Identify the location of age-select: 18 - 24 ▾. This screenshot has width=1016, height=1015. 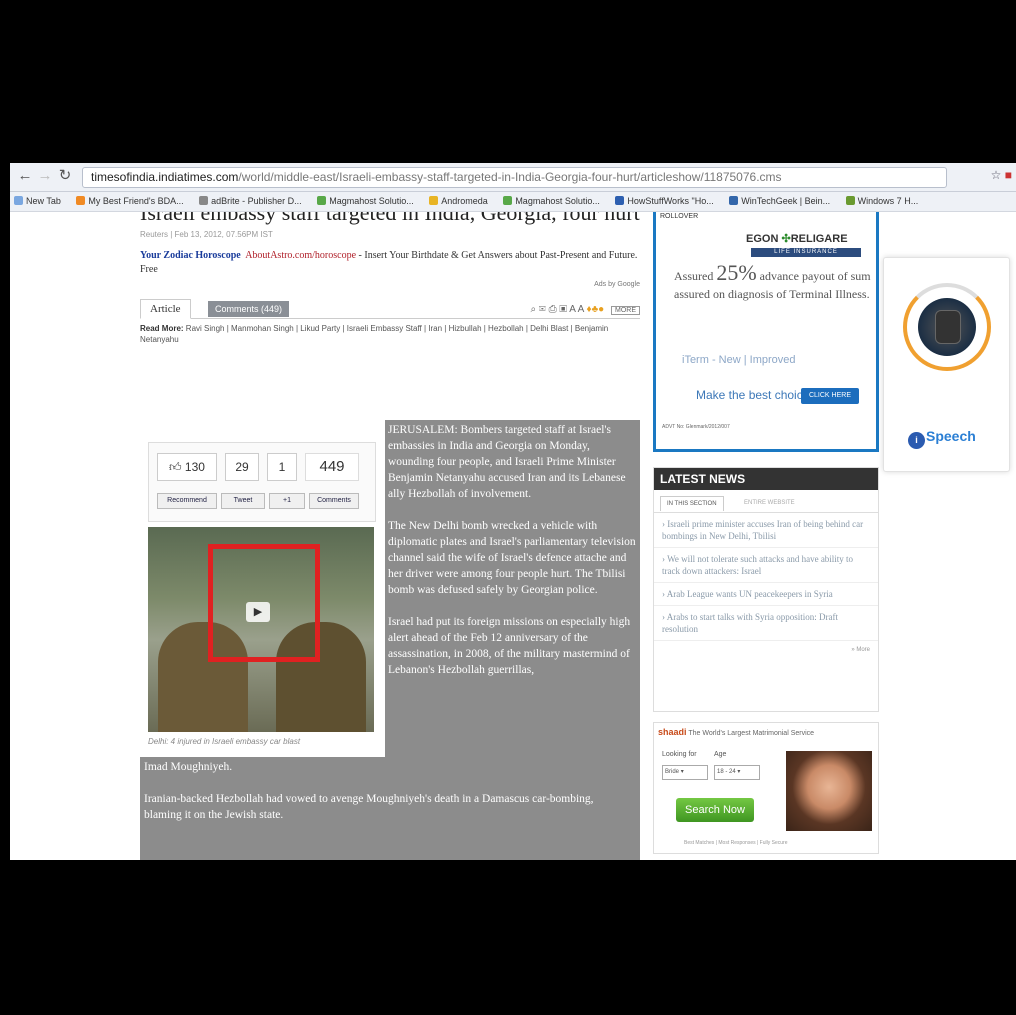
(737, 772).